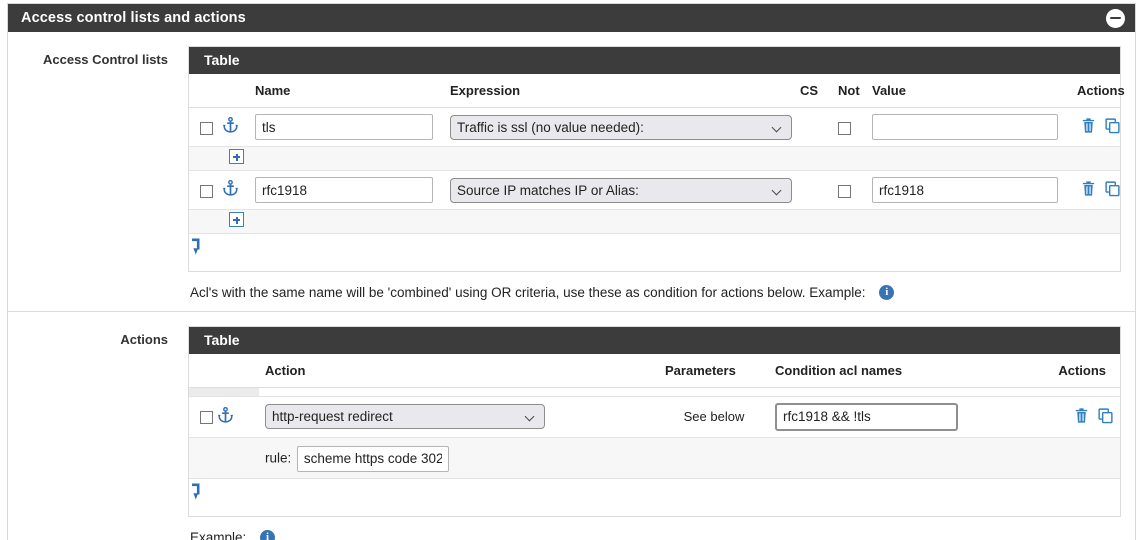 The width and height of the screenshot is (1143, 540). I want to click on acl-col-value: Value, so click(968, 91).